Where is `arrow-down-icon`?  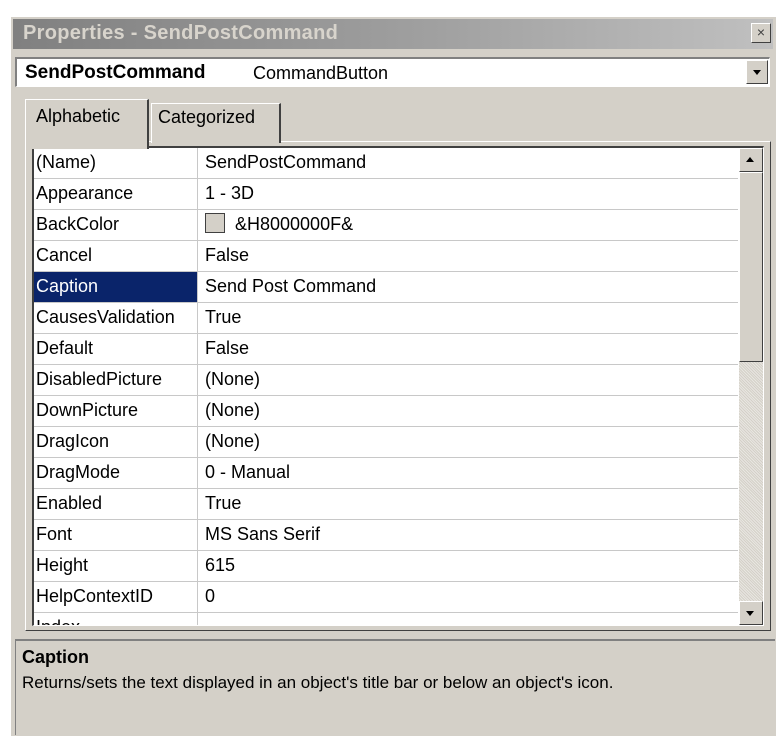 arrow-down-icon is located at coordinates (750, 613).